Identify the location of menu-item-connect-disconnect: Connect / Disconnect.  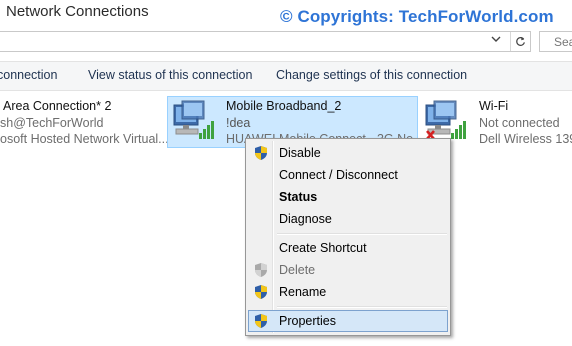
(348, 175).